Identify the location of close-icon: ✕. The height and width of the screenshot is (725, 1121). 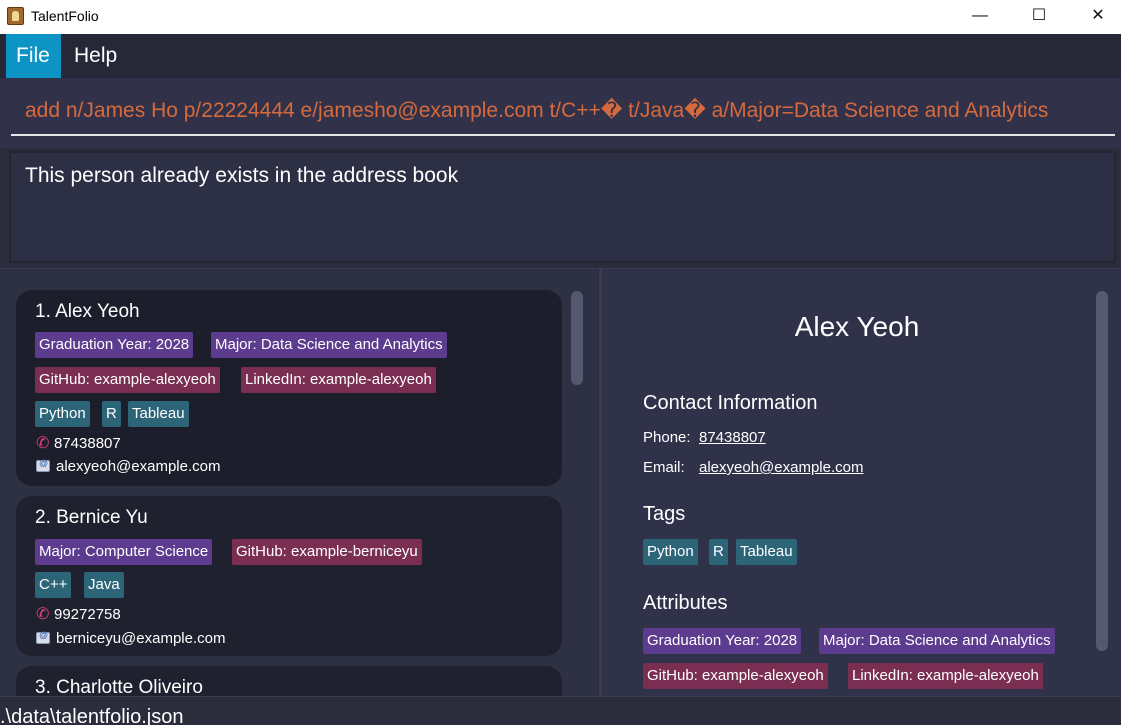
(1098, 16).